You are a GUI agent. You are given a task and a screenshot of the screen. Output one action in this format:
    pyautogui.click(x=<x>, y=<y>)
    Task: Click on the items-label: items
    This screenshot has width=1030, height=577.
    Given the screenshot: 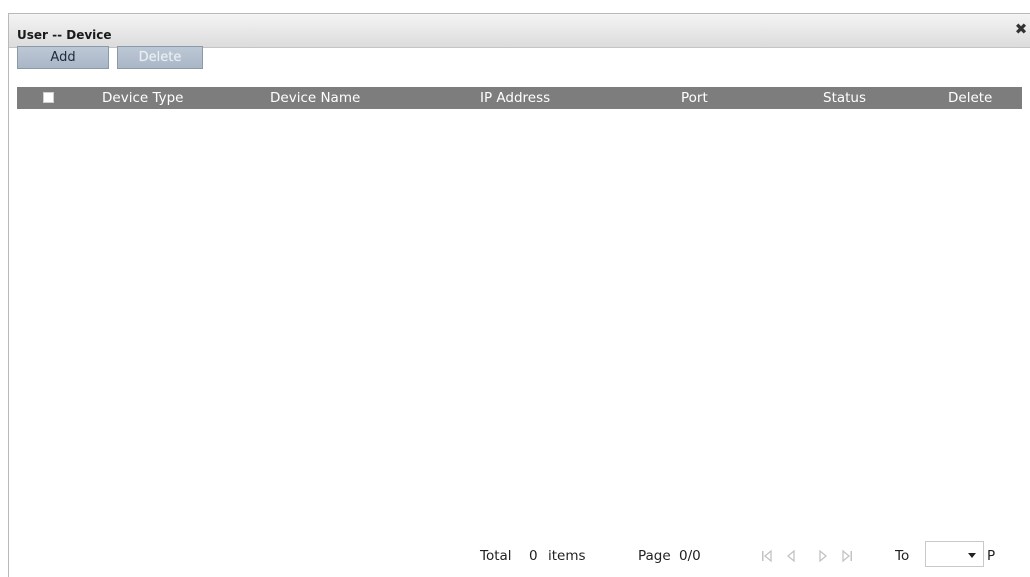 What is the action you would take?
    pyautogui.click(x=567, y=556)
    